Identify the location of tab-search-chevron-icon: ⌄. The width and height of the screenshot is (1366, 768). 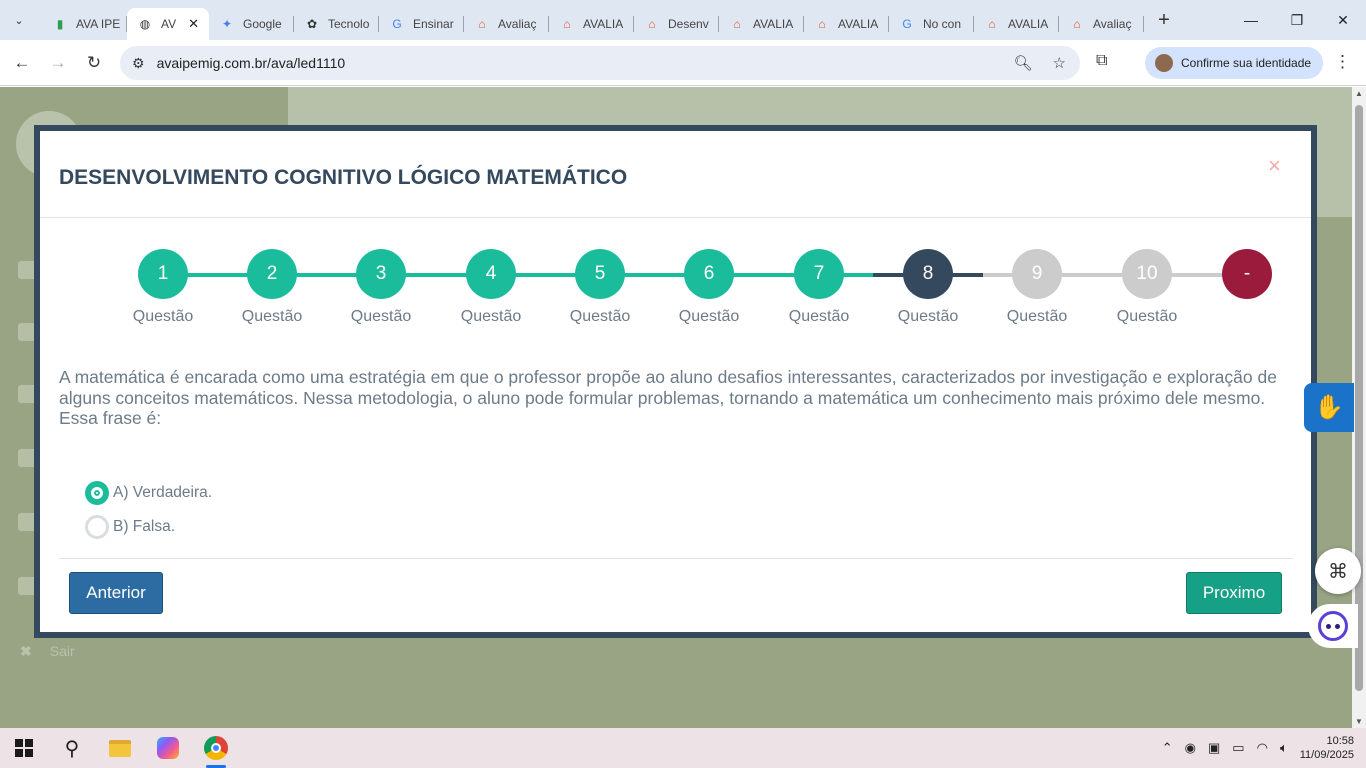
(19, 20).